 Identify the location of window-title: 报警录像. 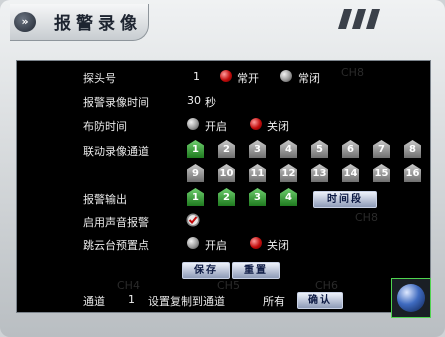
(98, 24).